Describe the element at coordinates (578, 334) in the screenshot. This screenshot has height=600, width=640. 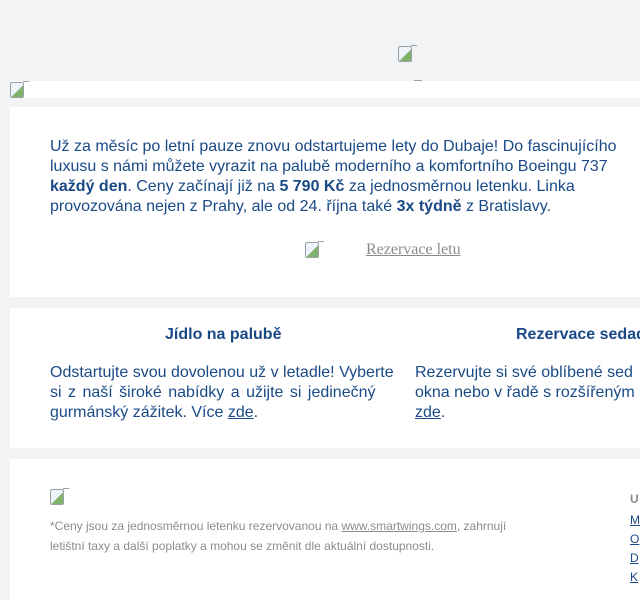
I see `seat-reservation-title: Rezervace sedad` at that location.